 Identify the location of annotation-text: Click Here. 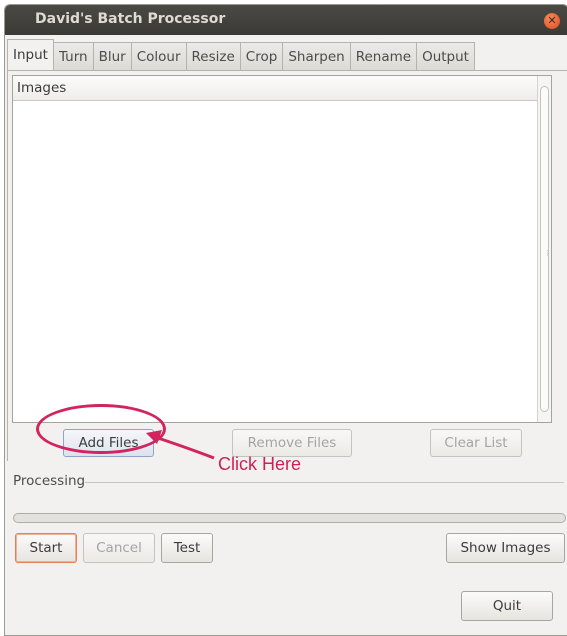
(260, 464).